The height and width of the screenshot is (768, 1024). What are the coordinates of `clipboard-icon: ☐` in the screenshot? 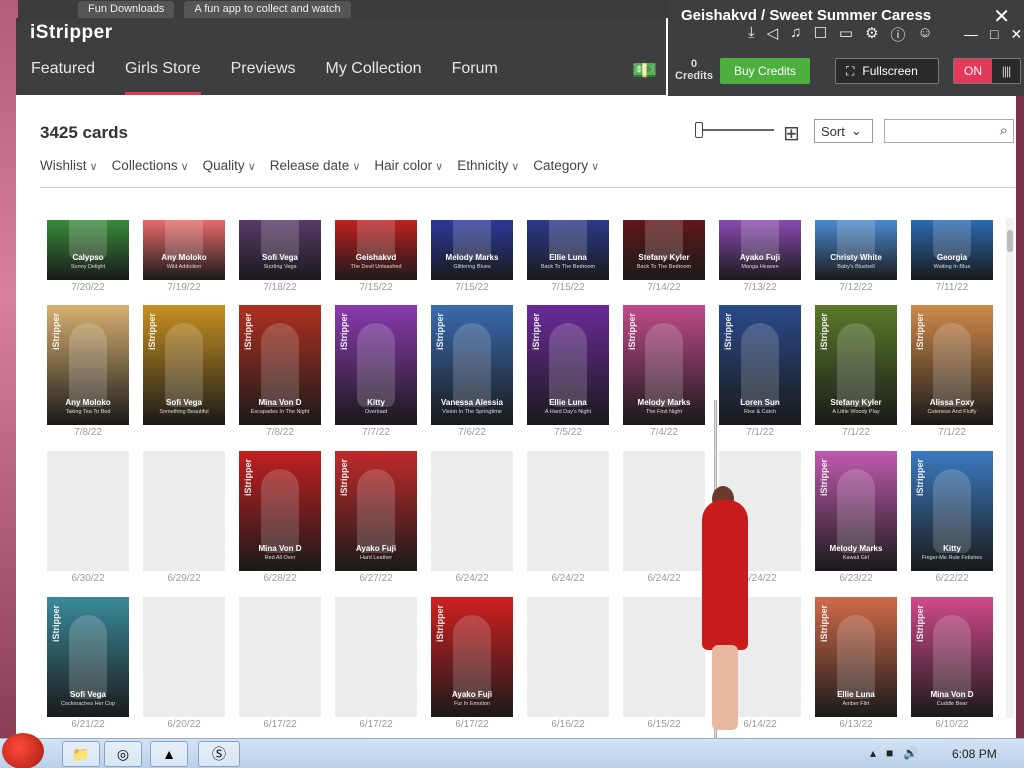 It's located at (819, 34).